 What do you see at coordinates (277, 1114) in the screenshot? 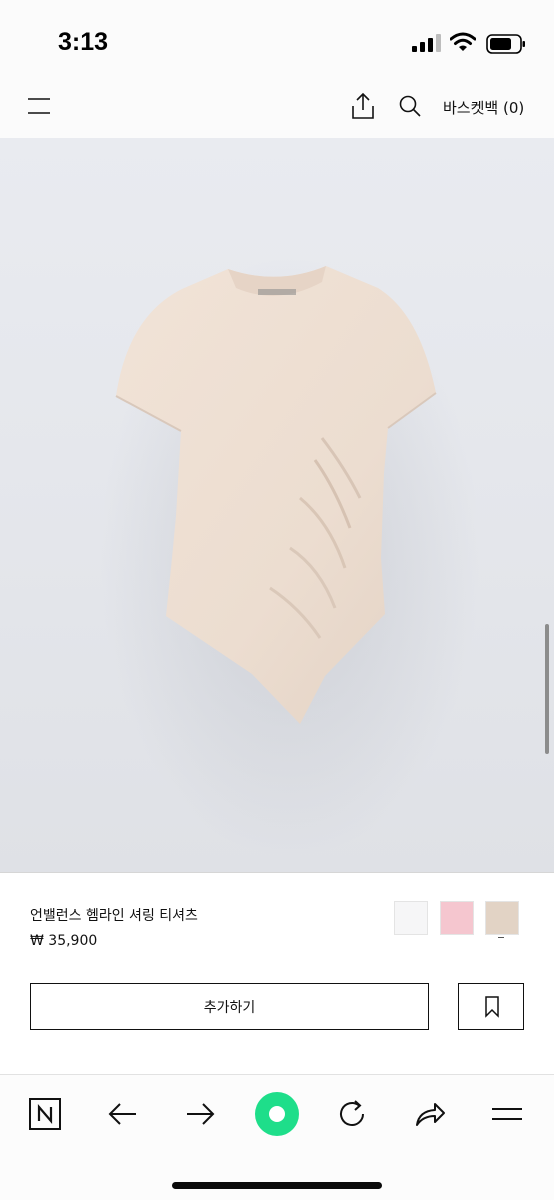
I see `green-circle-icon` at bounding box center [277, 1114].